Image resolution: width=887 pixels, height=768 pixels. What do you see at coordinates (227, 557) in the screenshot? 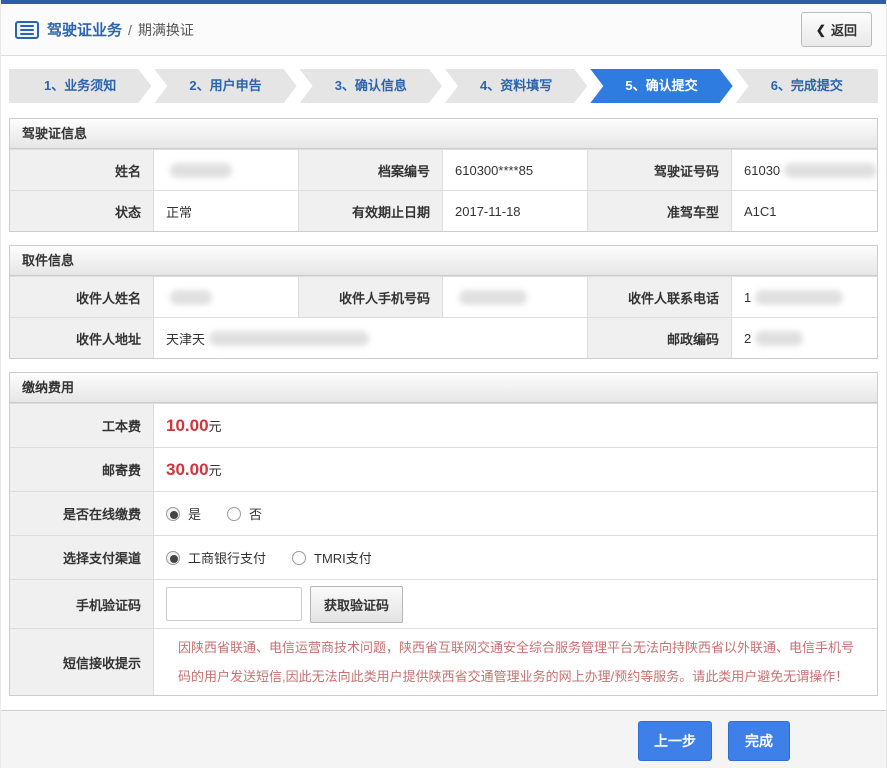
I see `icbc-pay-label: 工商银行支付` at bounding box center [227, 557].